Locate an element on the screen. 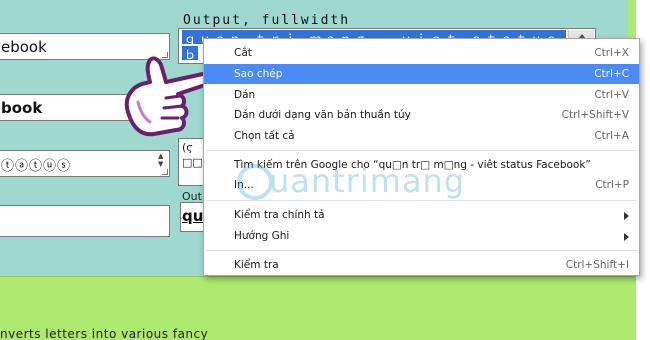 This screenshot has height=340, width=650. menu-item-print: In... Ctrl+P is located at coordinates (421, 185).